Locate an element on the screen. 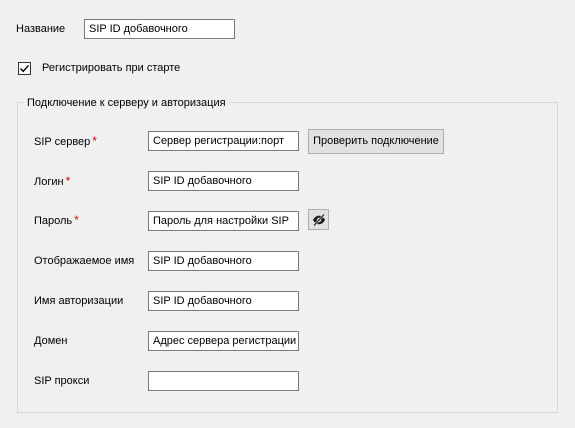 This screenshot has width=575, height=428. sip-proxy-input is located at coordinates (223, 381).